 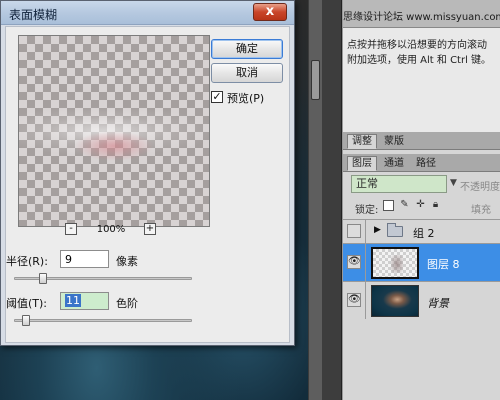 I want to click on tab-paths: 路径, so click(x=426, y=163).